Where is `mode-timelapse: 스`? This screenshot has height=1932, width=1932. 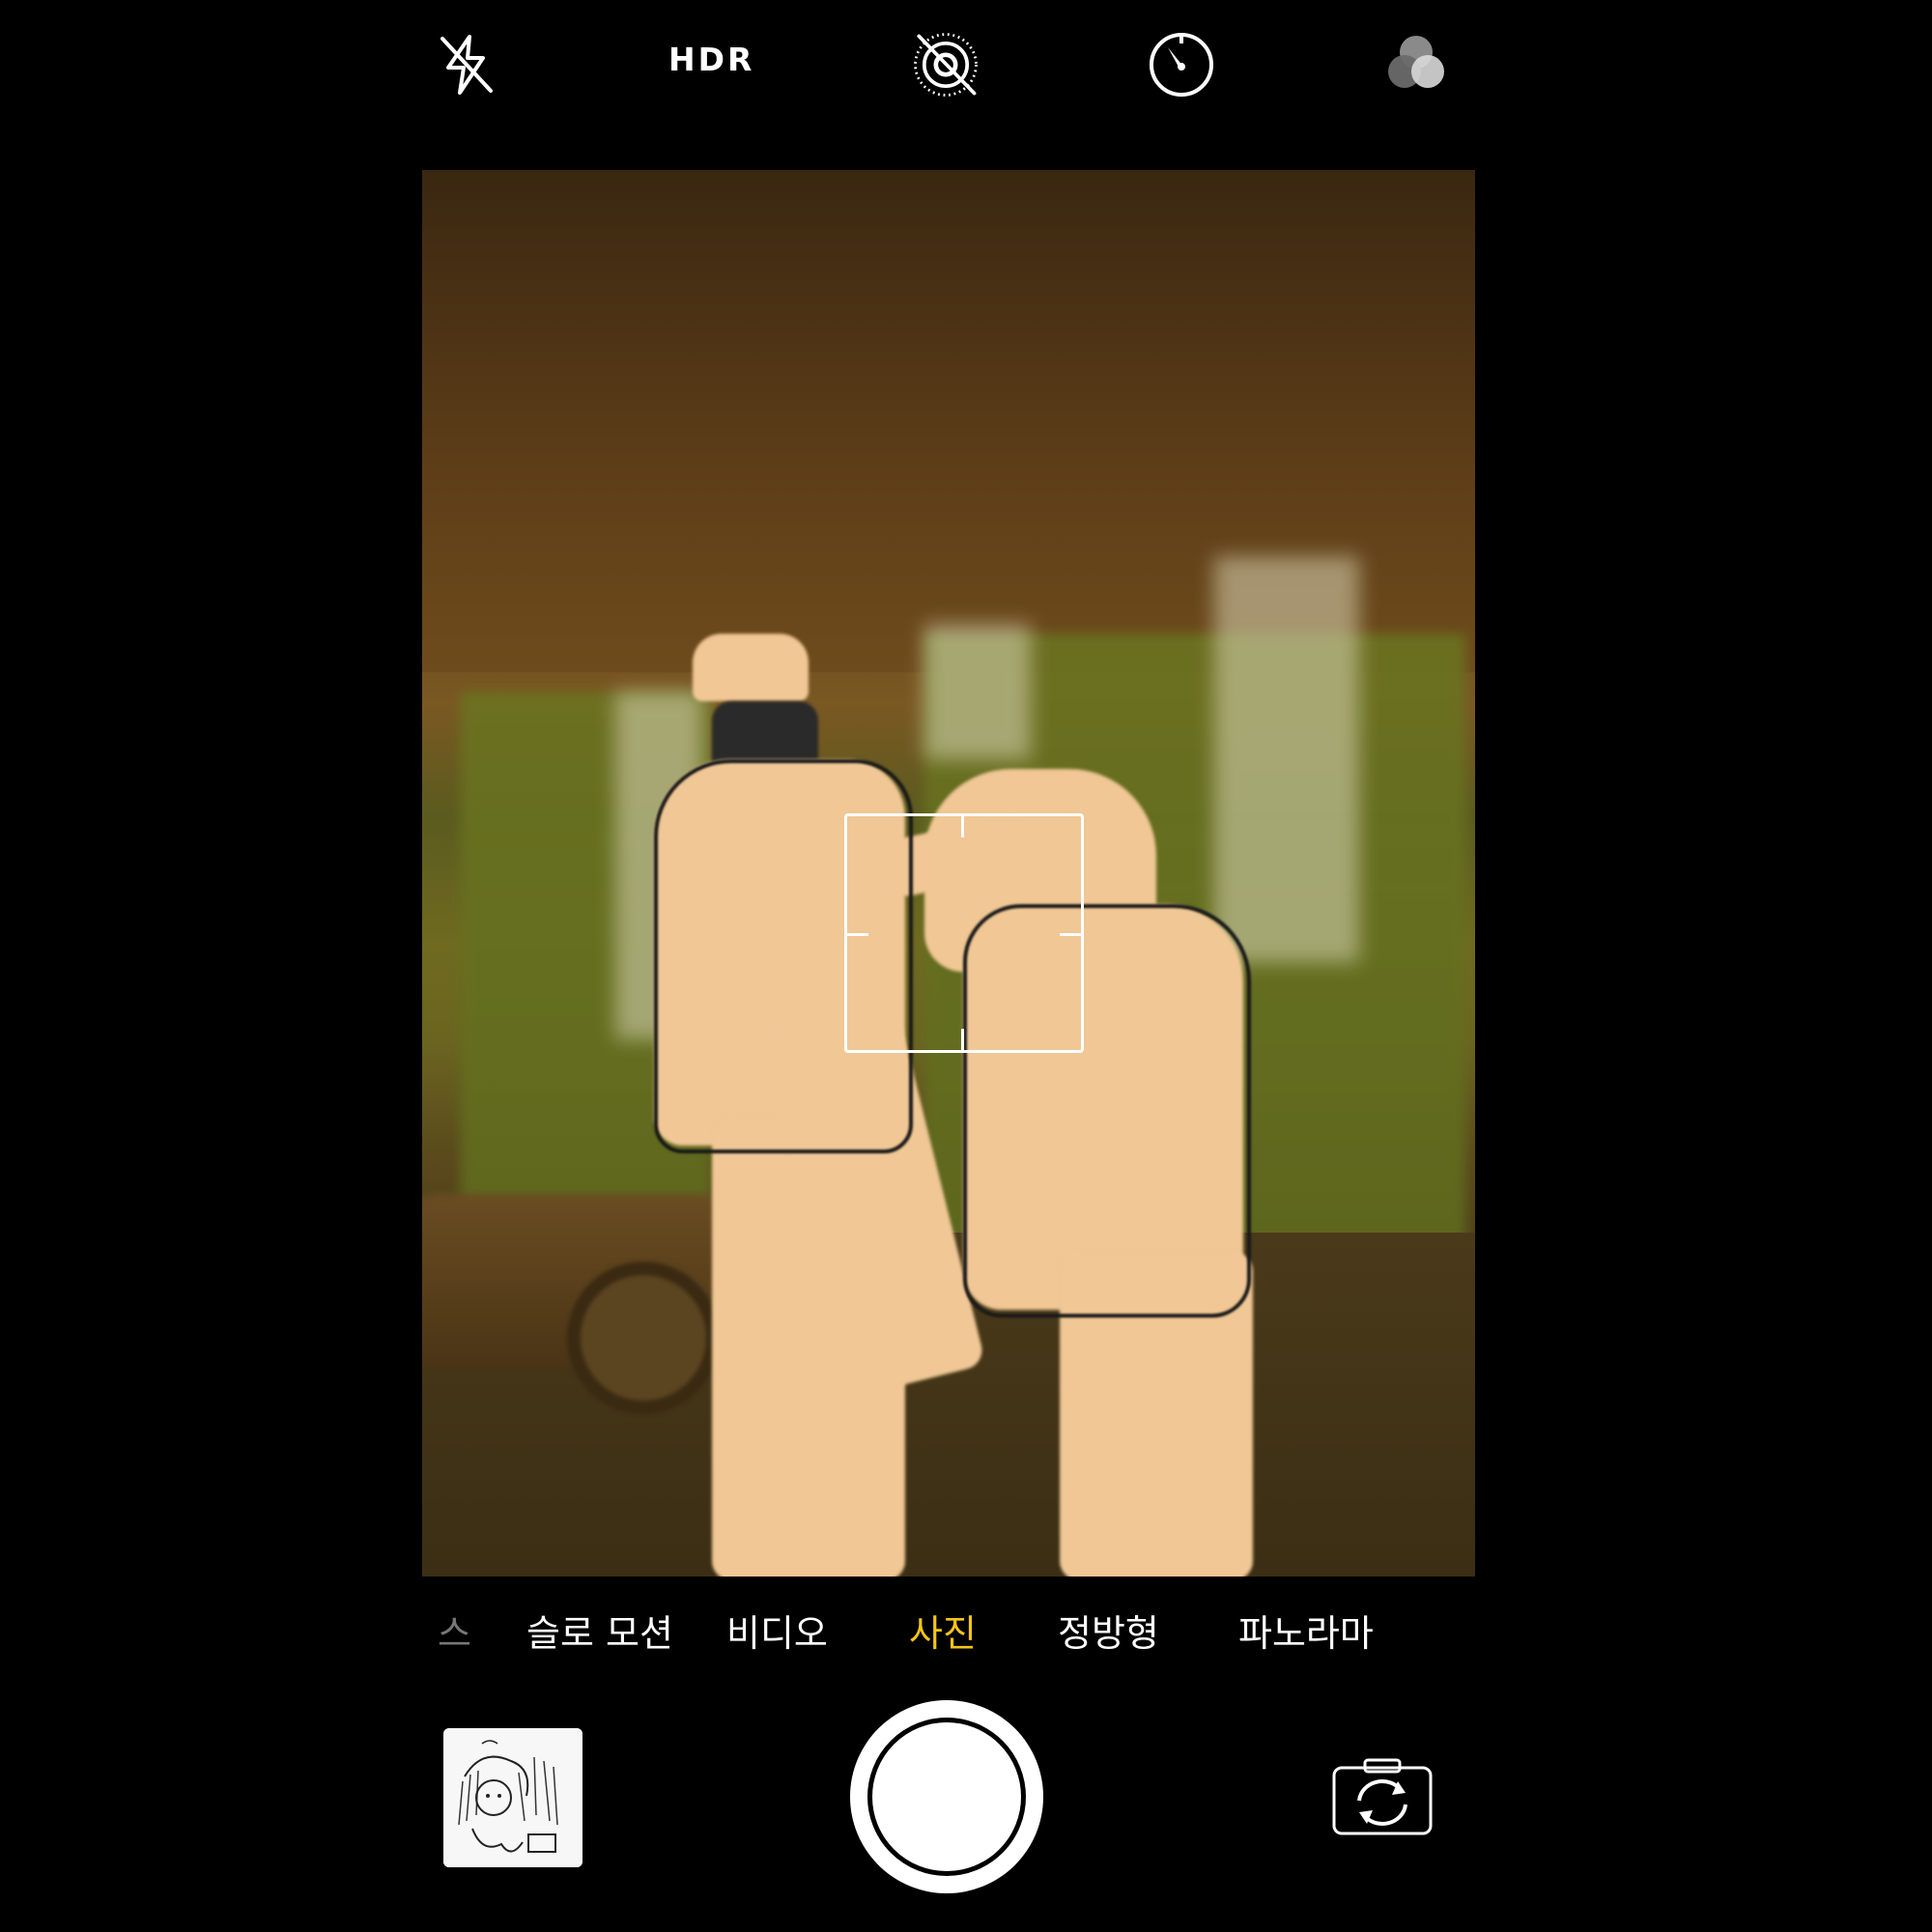
mode-timelapse: 스 is located at coordinates (454, 1630).